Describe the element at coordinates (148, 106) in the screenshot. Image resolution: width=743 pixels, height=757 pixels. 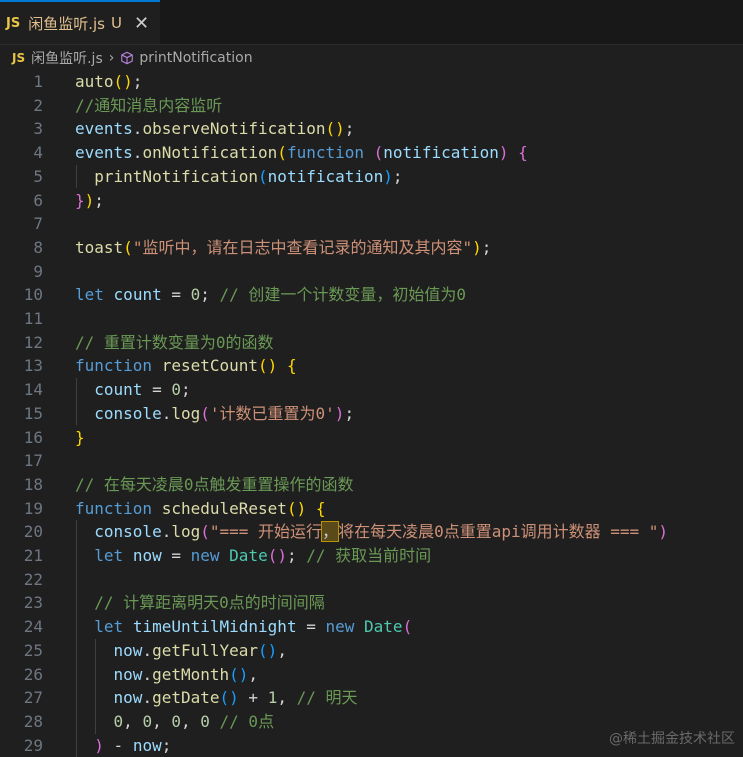
I see `code-text: //通知消息内容监听` at that location.